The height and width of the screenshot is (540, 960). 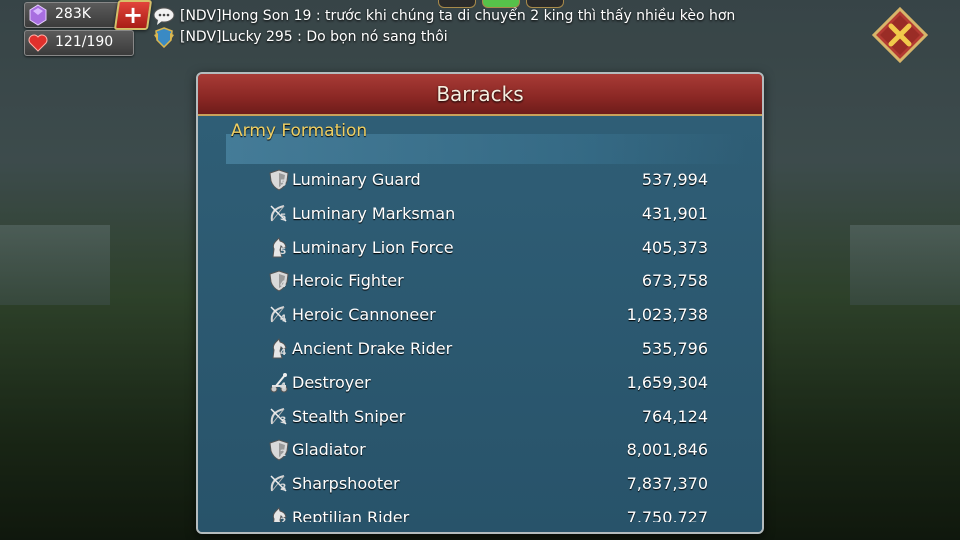 What do you see at coordinates (667, 484) in the screenshot?
I see `troop-count: 7,837,370` at bounding box center [667, 484].